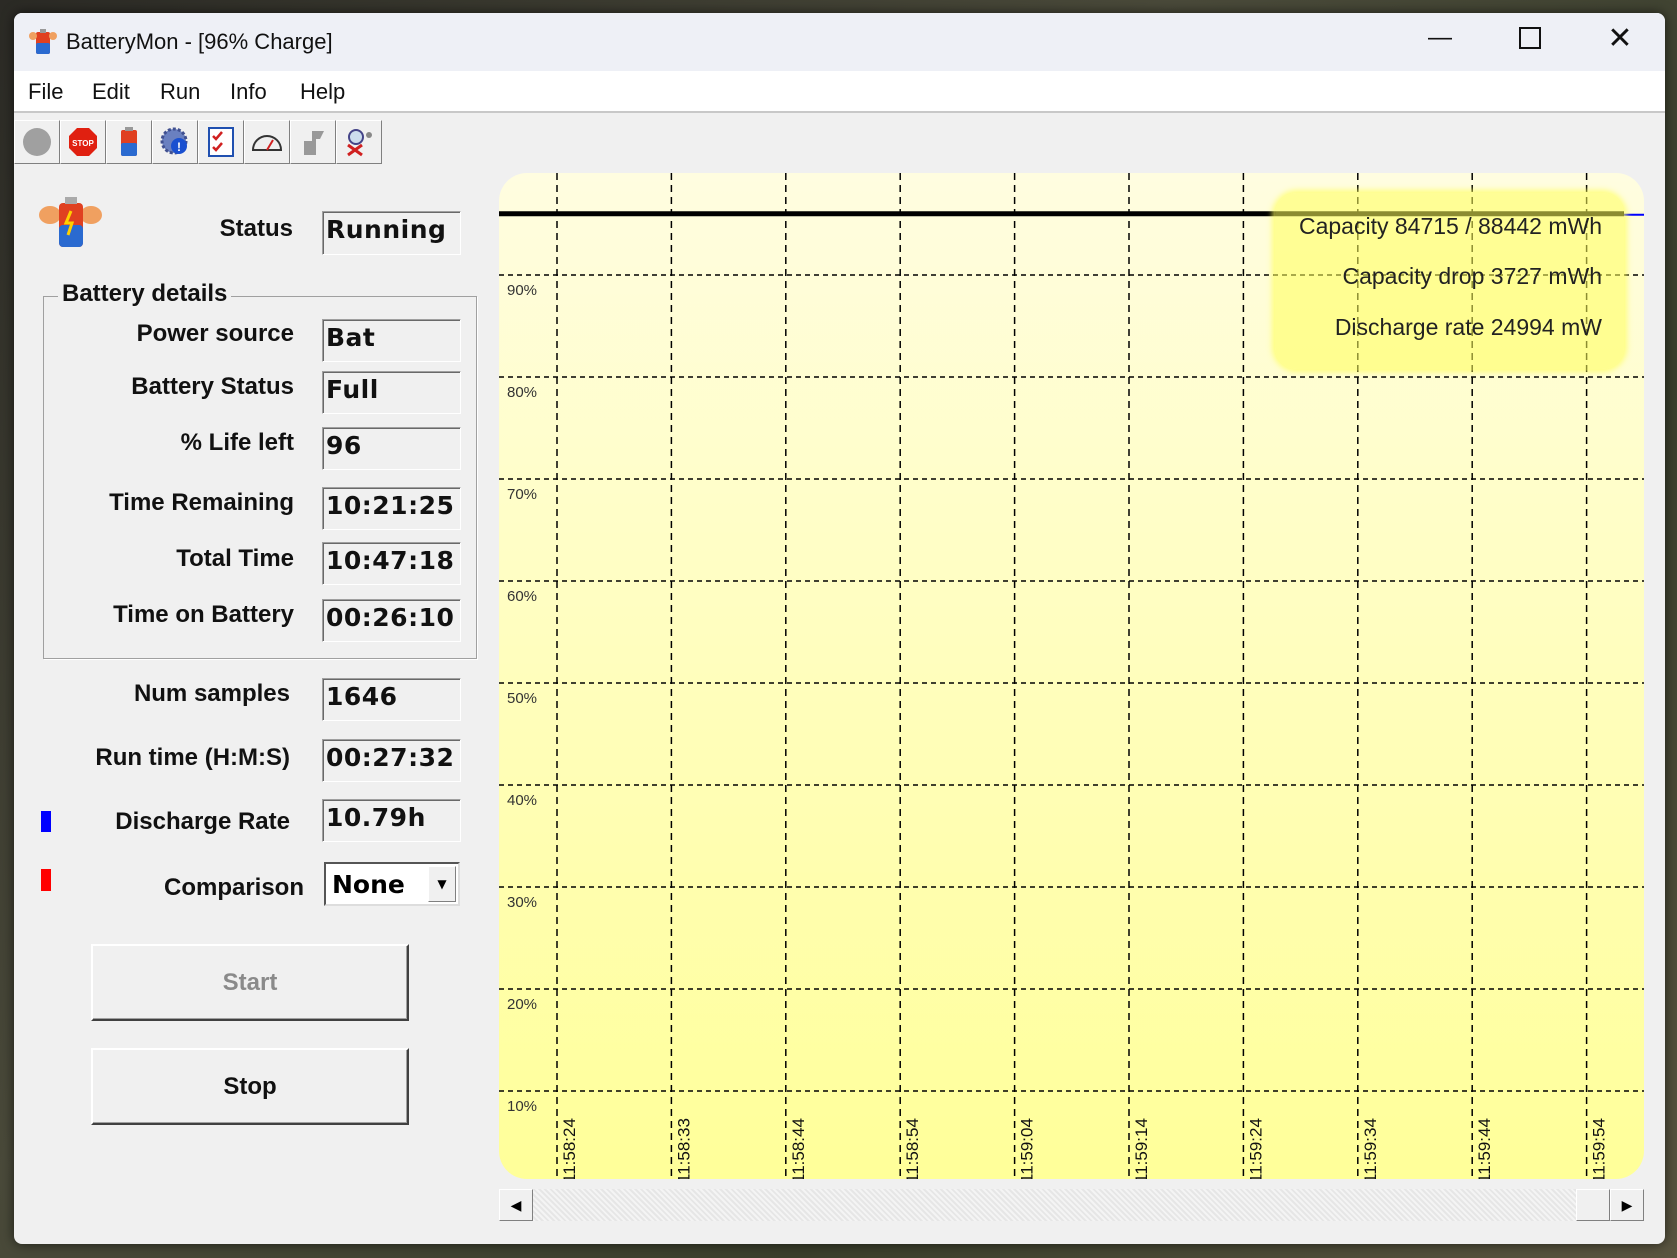  I want to click on comparison-label-wrap: Comparison Rate, so click(209, 887).